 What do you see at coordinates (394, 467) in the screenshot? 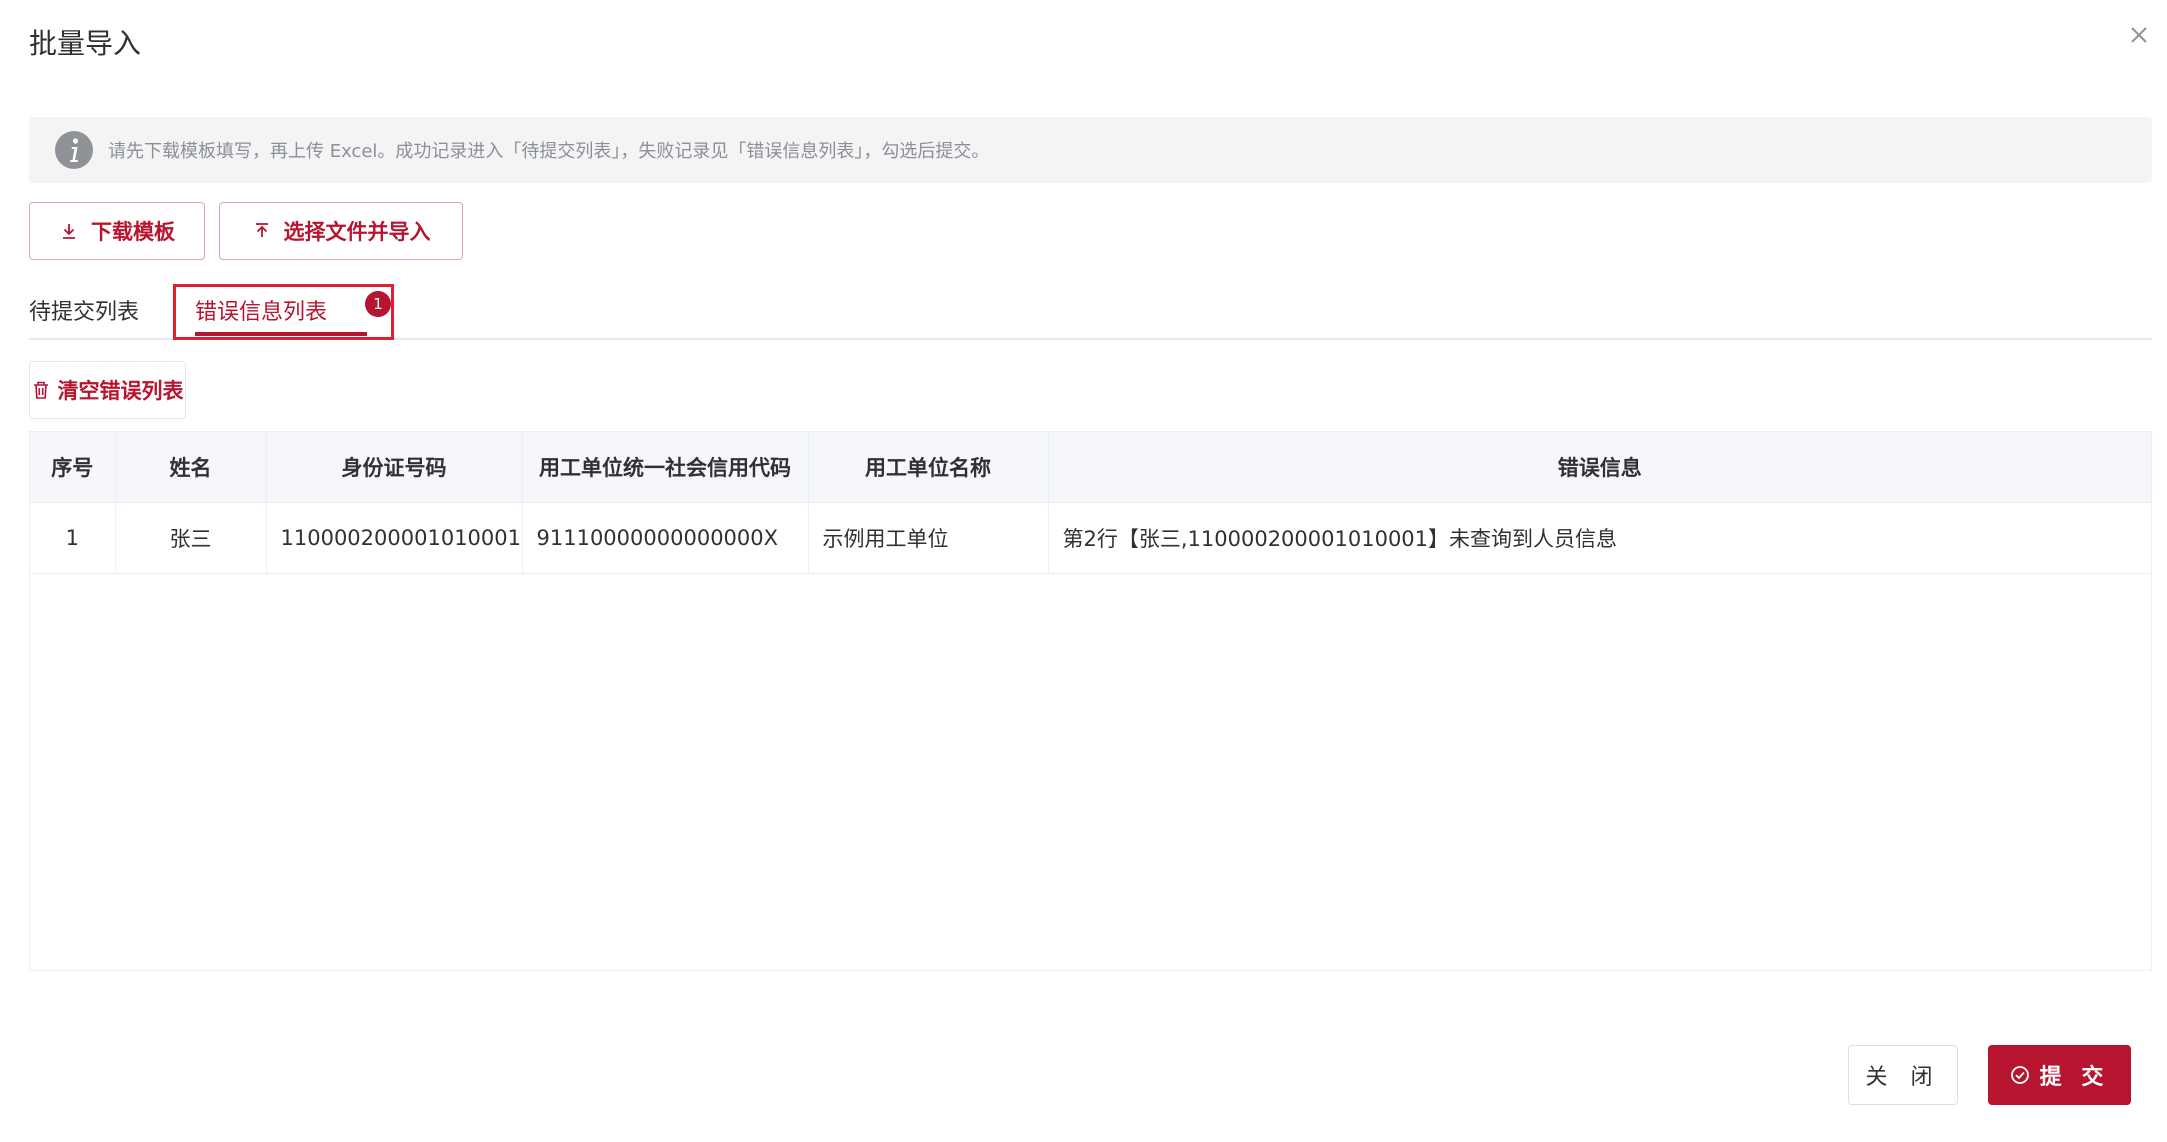
I see `column-header-id-number: 身份证号码` at bounding box center [394, 467].